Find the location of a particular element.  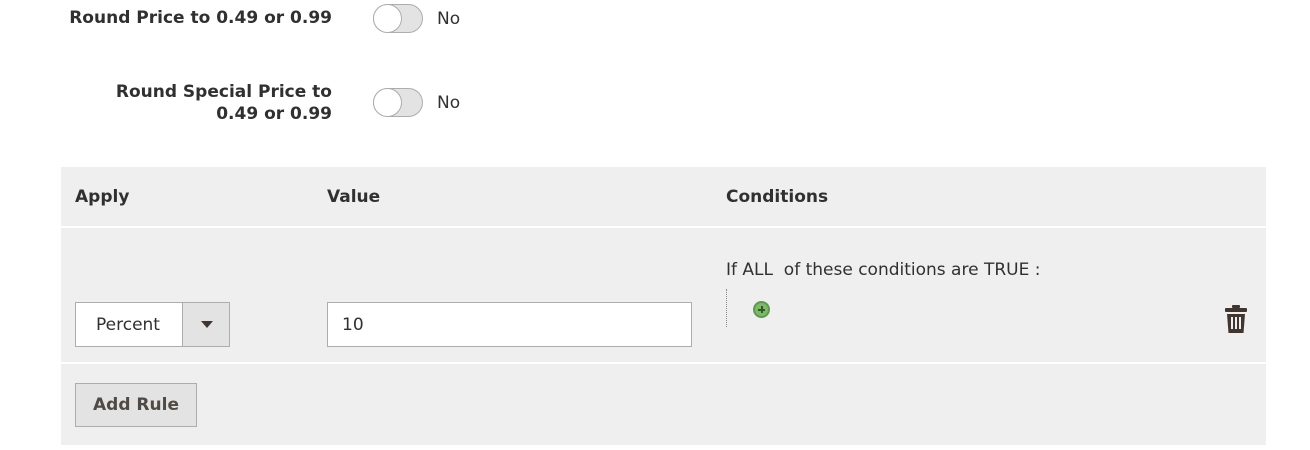

round-special-price-toggle is located at coordinates (398, 102).